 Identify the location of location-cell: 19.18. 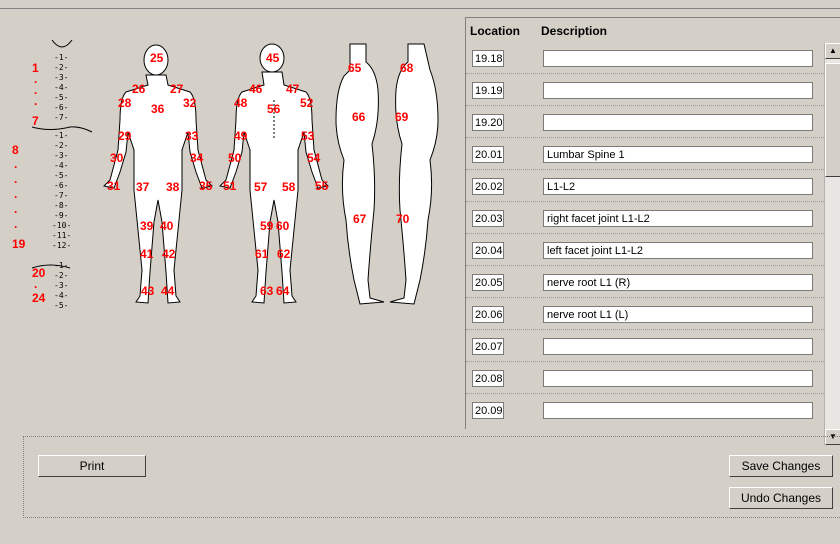
(488, 58).